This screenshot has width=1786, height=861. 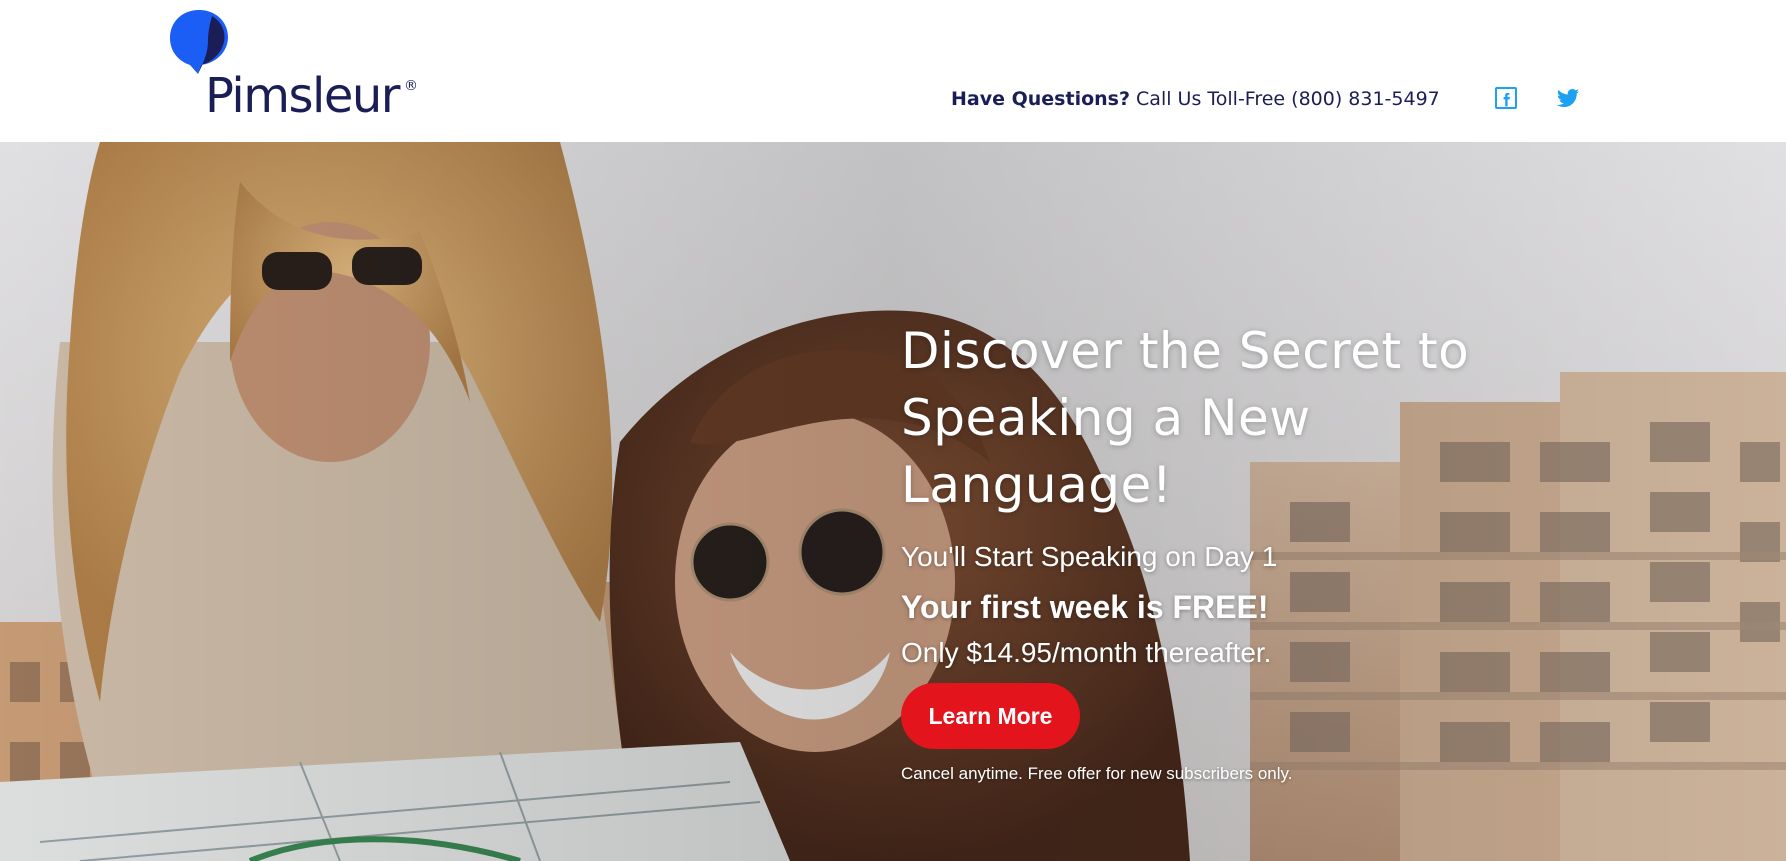 What do you see at coordinates (298, 66) in the screenshot?
I see `pimsleur-logo: Pimsleur ®` at bounding box center [298, 66].